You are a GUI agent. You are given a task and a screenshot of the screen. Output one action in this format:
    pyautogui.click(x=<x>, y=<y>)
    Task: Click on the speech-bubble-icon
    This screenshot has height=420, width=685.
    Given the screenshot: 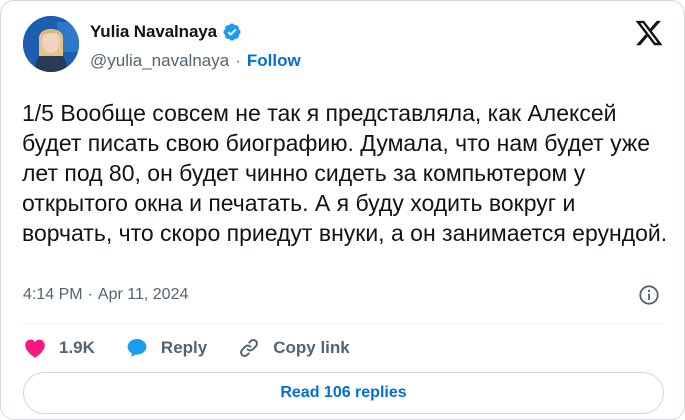 What is the action you would take?
    pyautogui.click(x=137, y=348)
    